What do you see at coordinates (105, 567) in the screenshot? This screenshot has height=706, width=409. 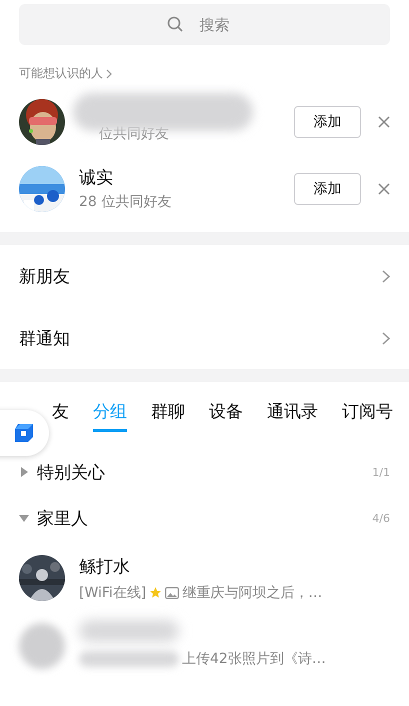 I see `contact-name: 鲧打水` at bounding box center [105, 567].